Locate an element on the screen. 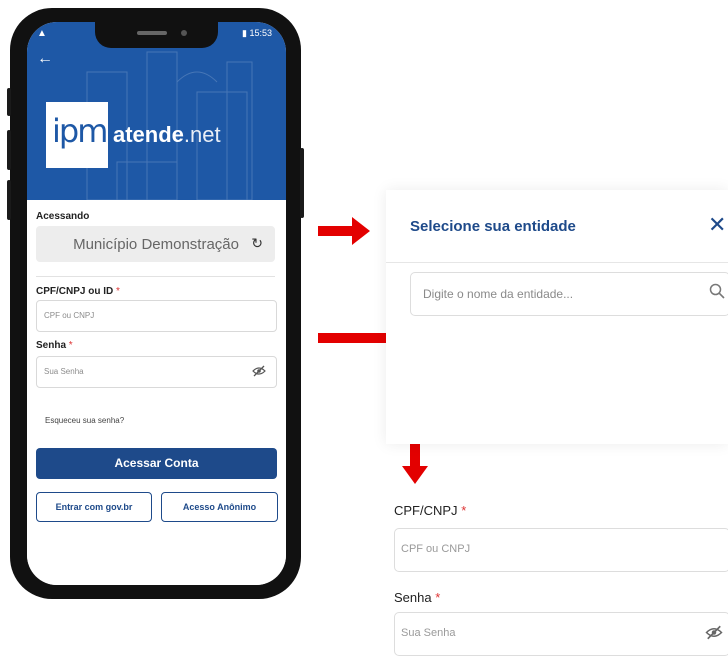  close-icon: ✕ is located at coordinates (717, 225).